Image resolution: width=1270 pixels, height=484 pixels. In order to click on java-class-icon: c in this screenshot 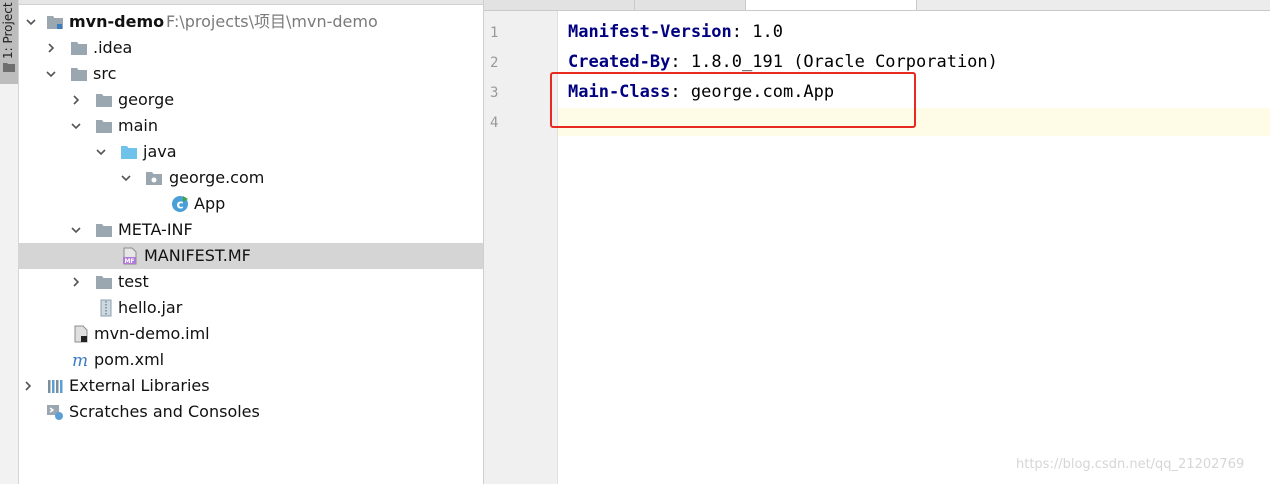, I will do `click(180, 204)`.